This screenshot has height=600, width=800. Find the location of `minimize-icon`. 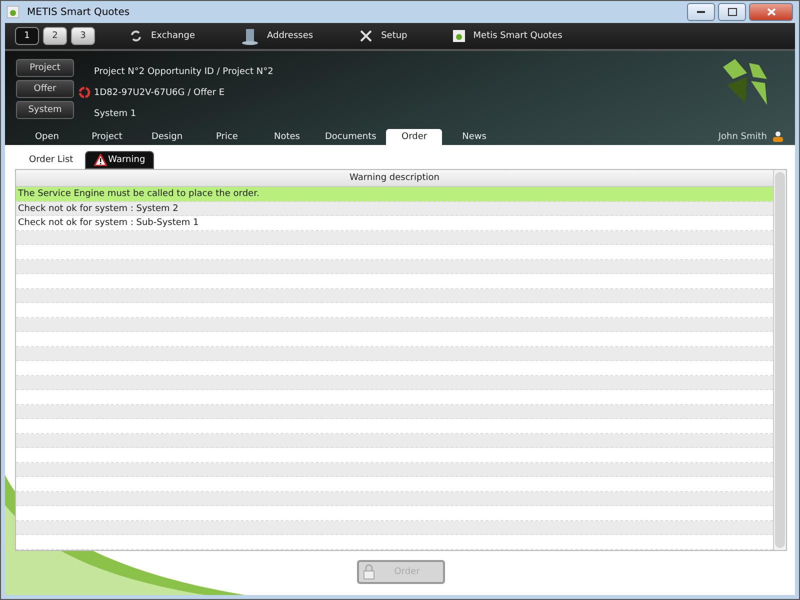

minimize-icon is located at coordinates (701, 12).